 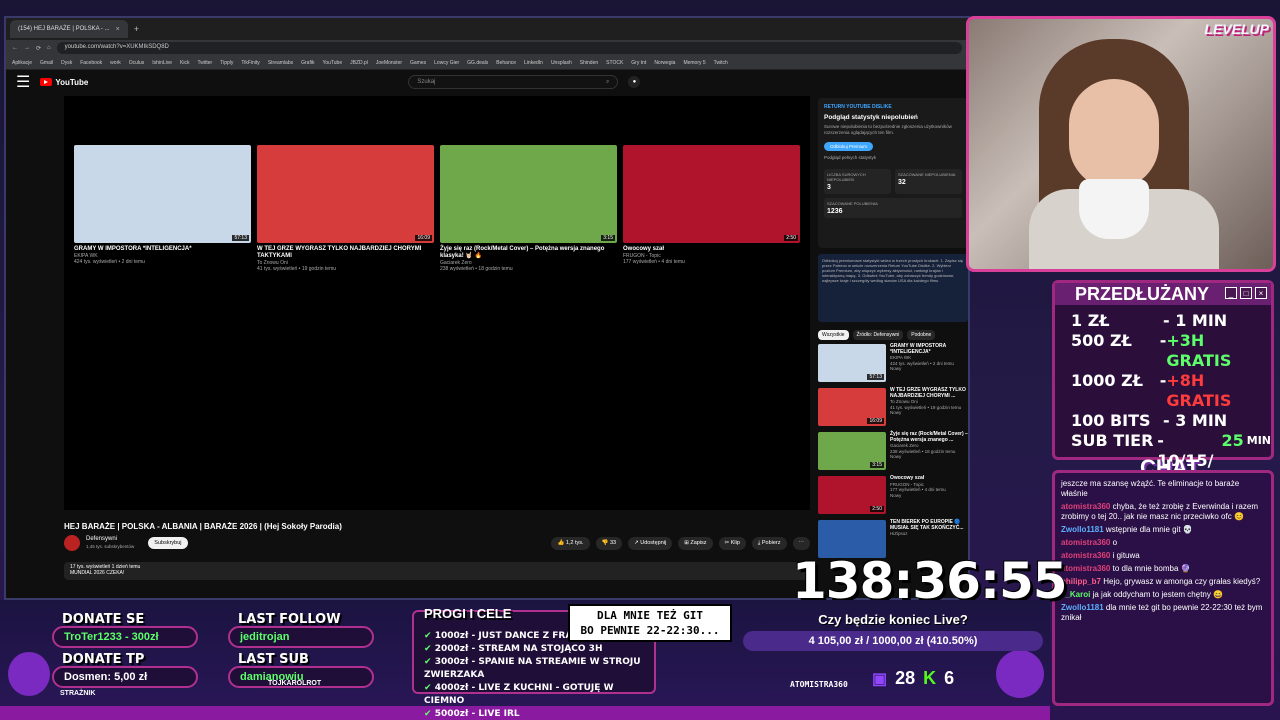 I want to click on bookmark-item: Gry tnt, so click(x=638, y=63).